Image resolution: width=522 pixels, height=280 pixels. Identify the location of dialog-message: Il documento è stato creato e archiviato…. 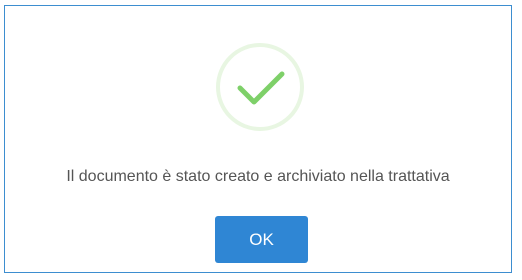
(258, 176).